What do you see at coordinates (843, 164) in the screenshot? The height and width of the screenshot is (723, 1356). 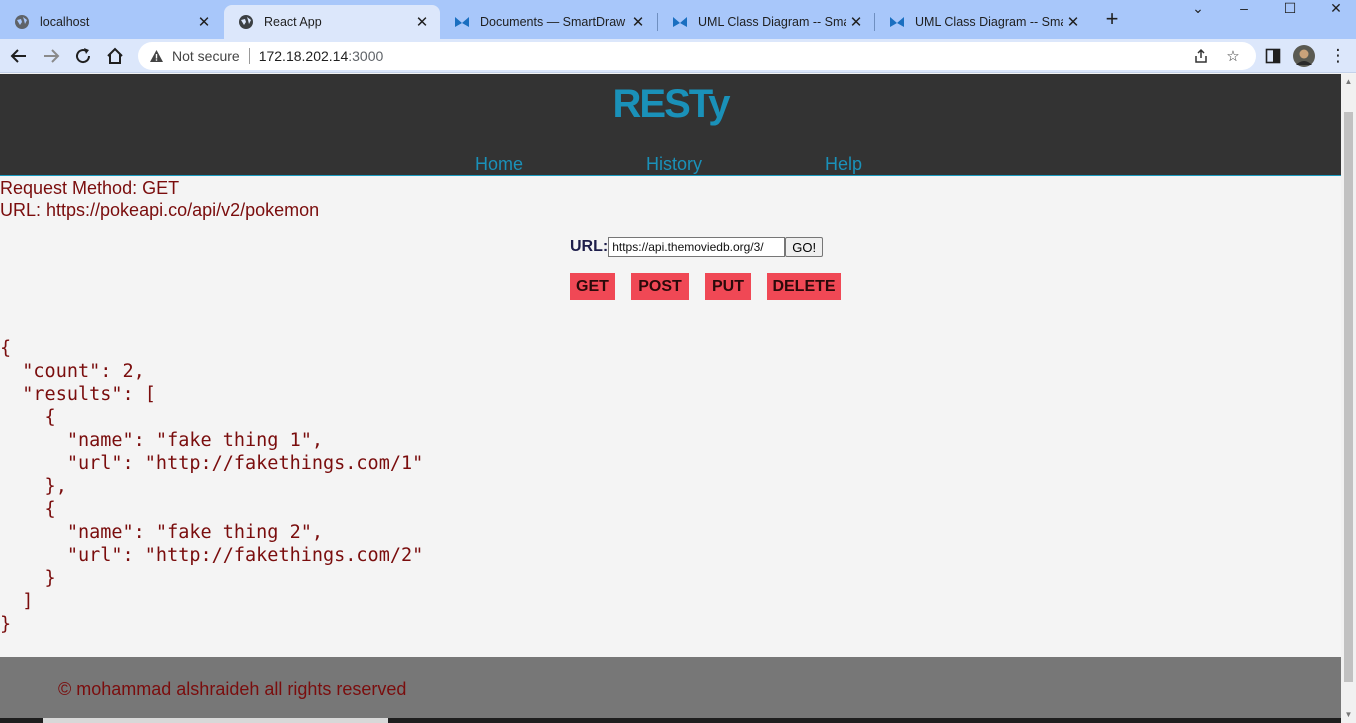 I see `nav-help-link: Help` at bounding box center [843, 164].